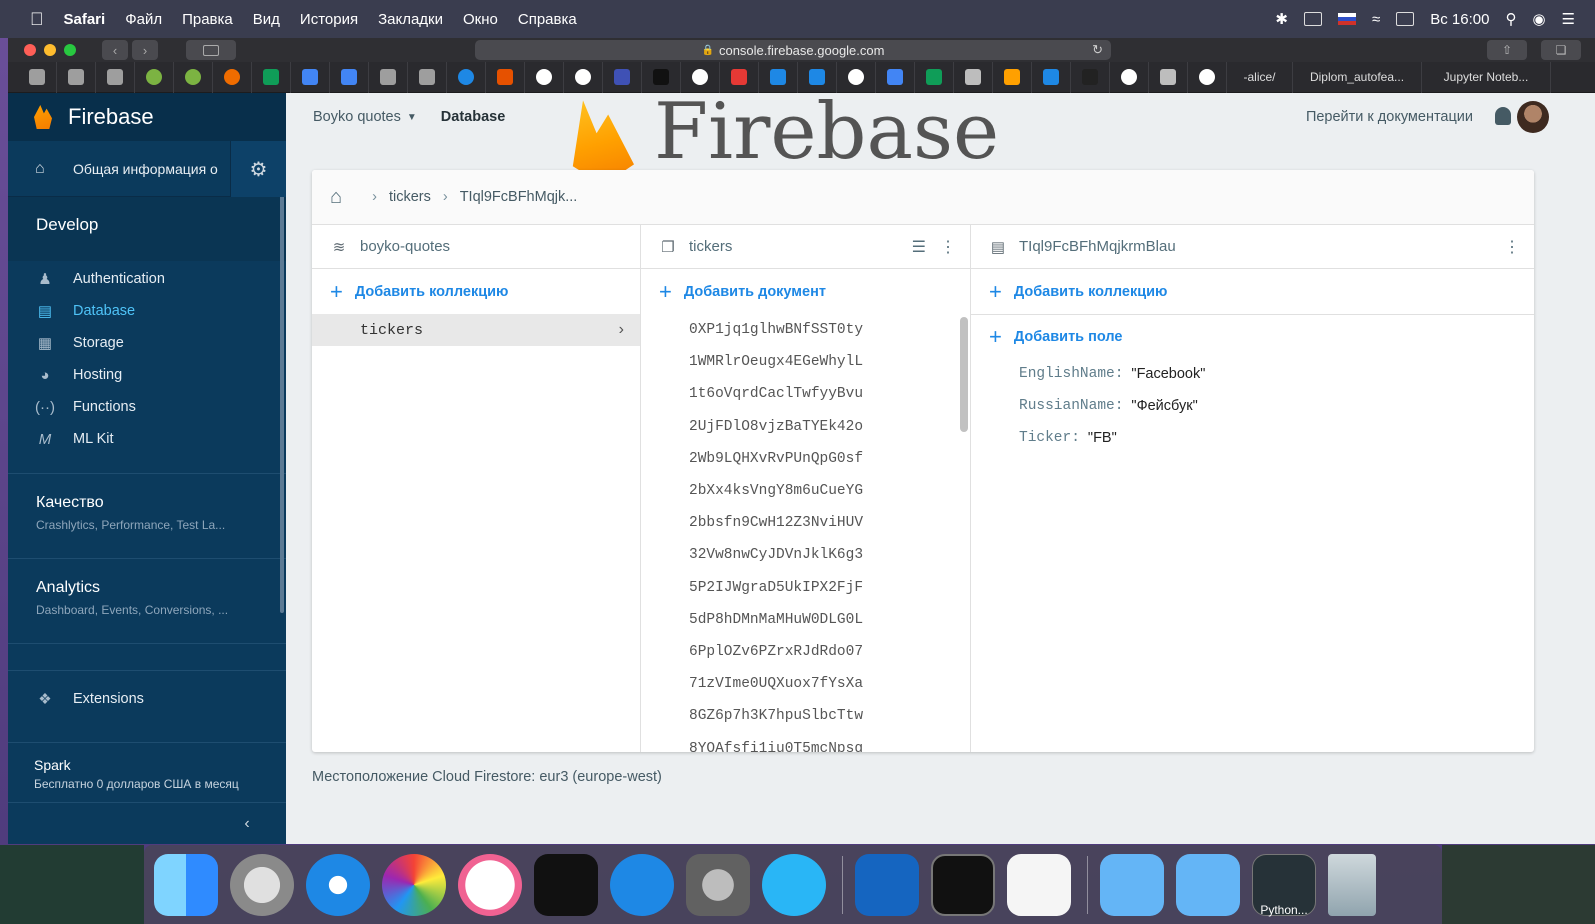  What do you see at coordinates (805, 620) in the screenshot?
I see `document-item: 5dP8hDMnMaMHuW0DLG0L` at bounding box center [805, 620].